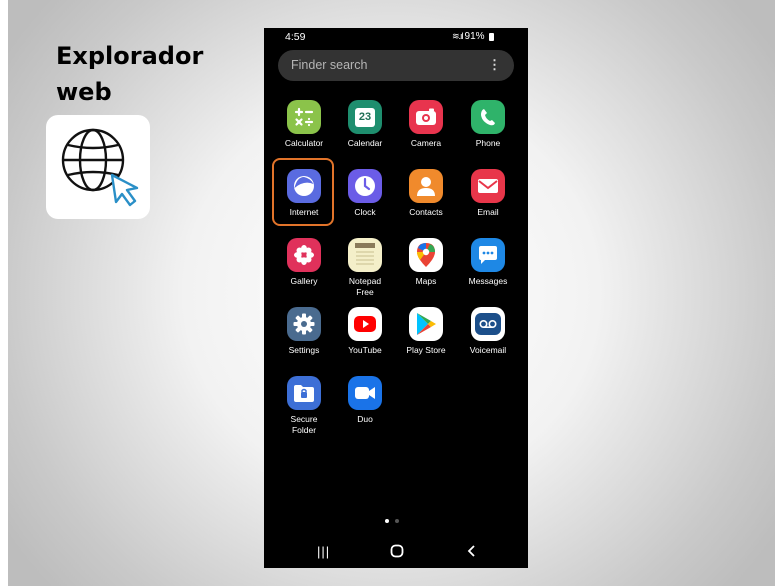 This screenshot has width=775, height=586. Describe the element at coordinates (304, 324) in the screenshot. I see `settings-icon` at that location.